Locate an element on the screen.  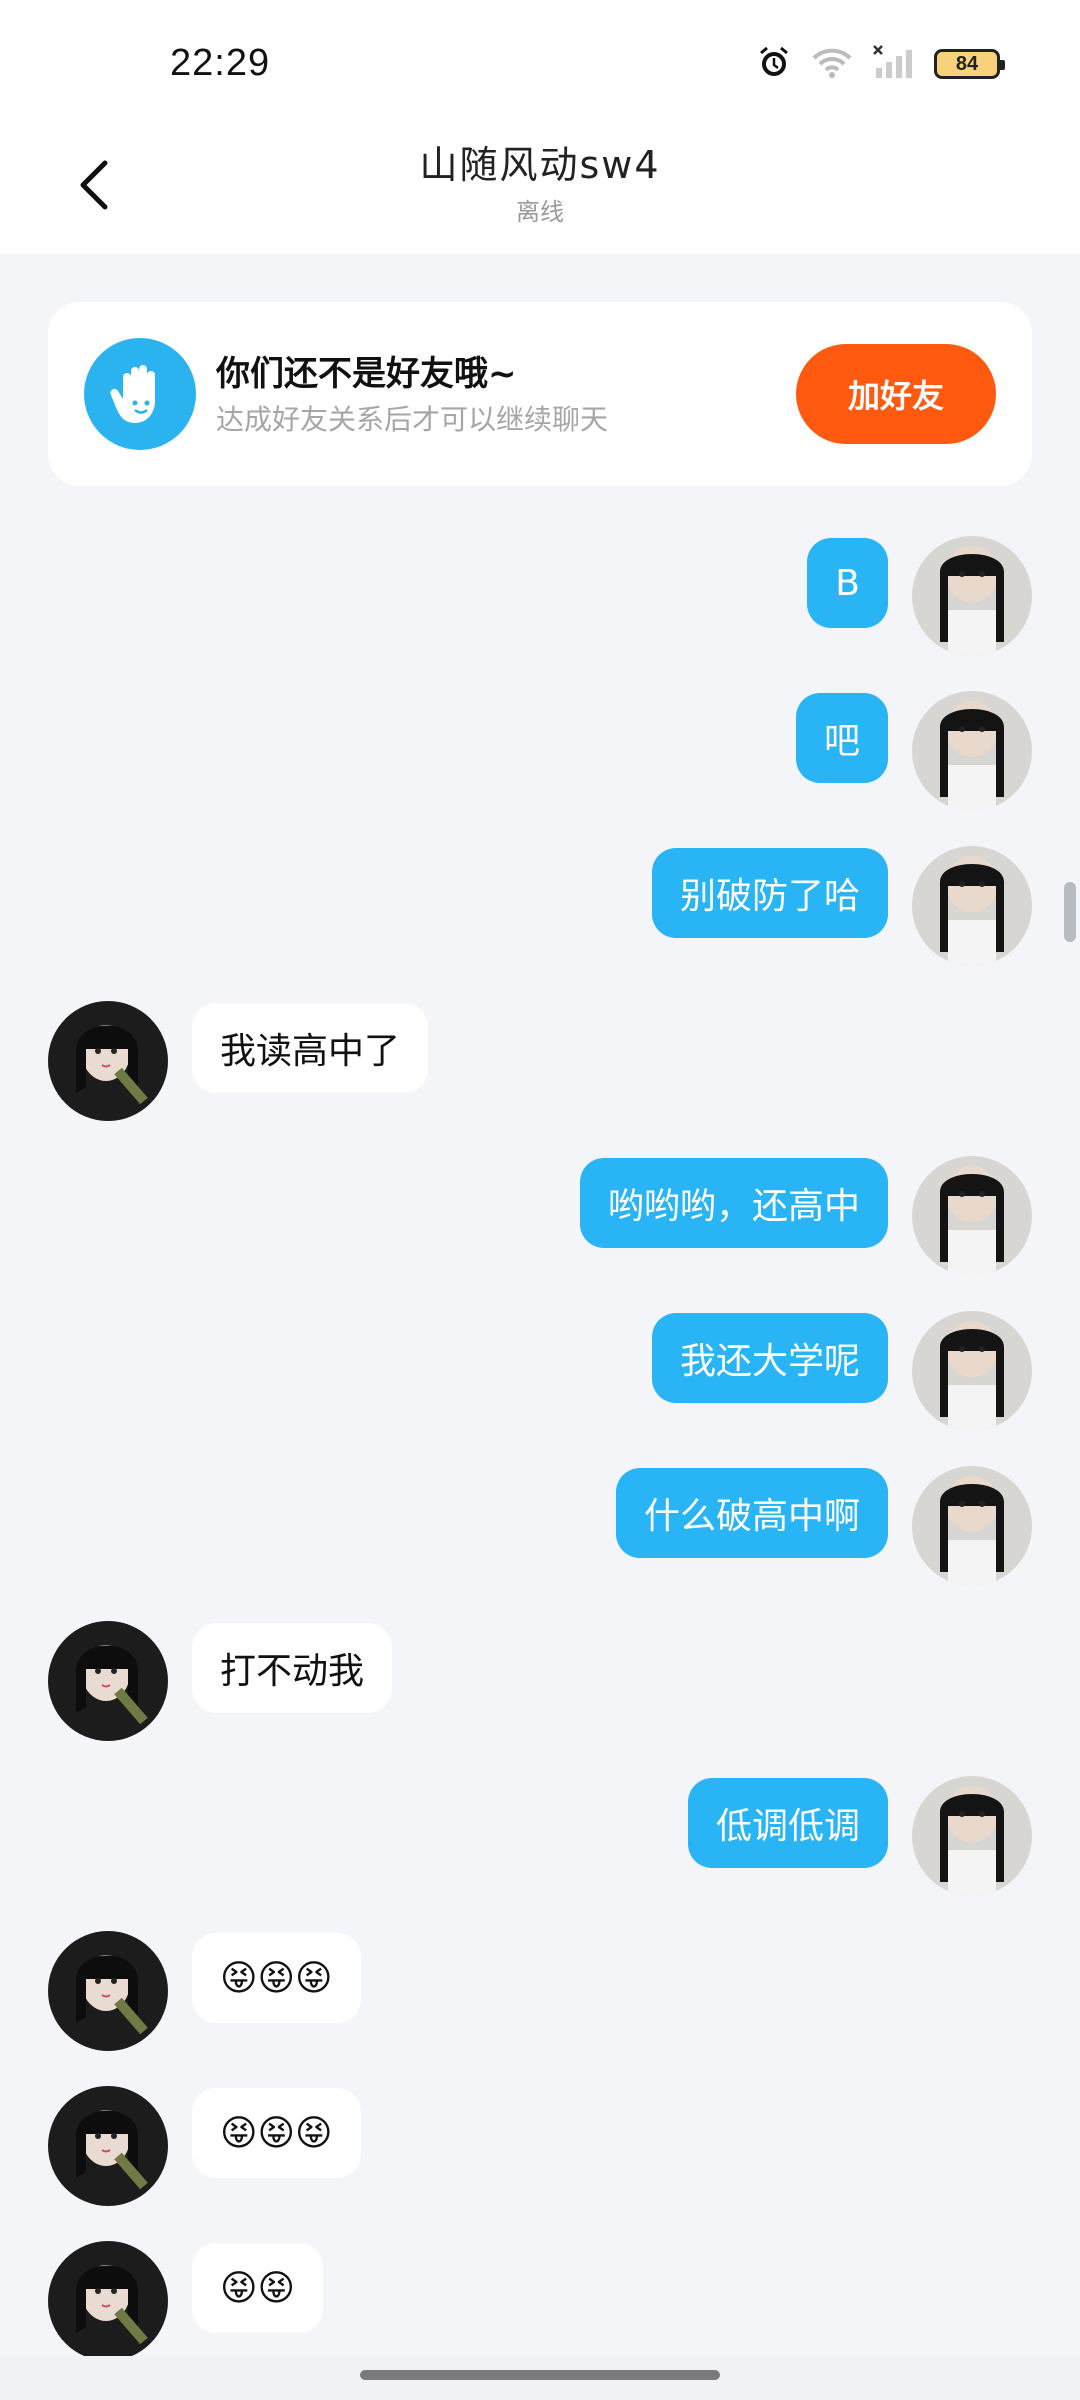
outgoing-message-bubble: 我还大学呢 is located at coordinates (769, 1358).